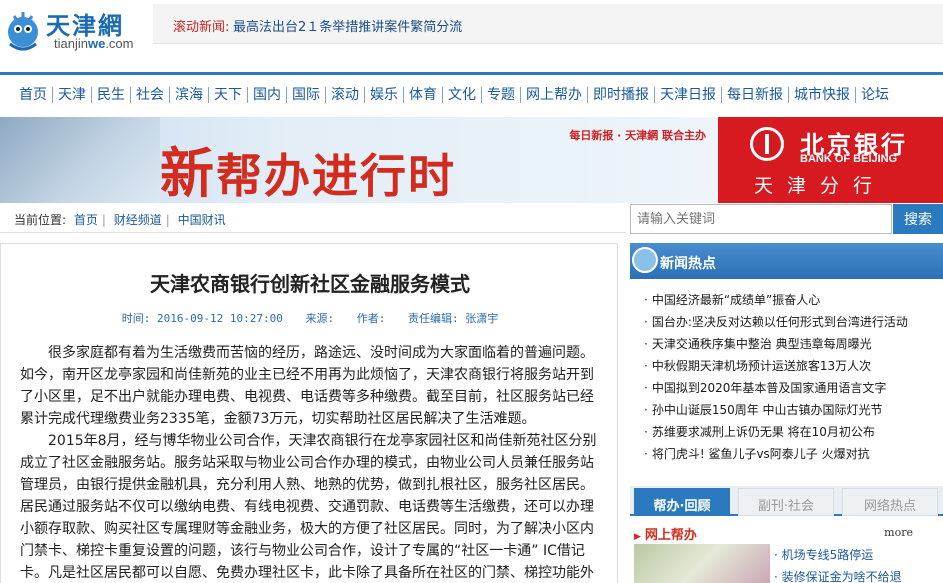 The image size is (943, 583). I want to click on article-title: 天津农商银行创新社区金融服务模式, so click(310, 284).